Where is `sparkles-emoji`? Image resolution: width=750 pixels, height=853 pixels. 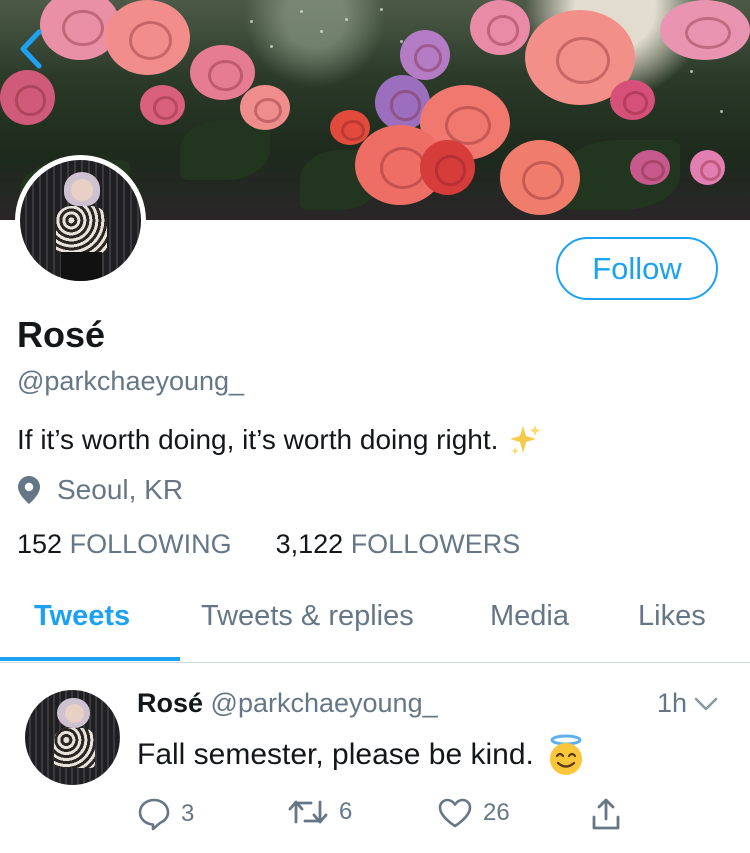 sparkles-emoji is located at coordinates (525, 440).